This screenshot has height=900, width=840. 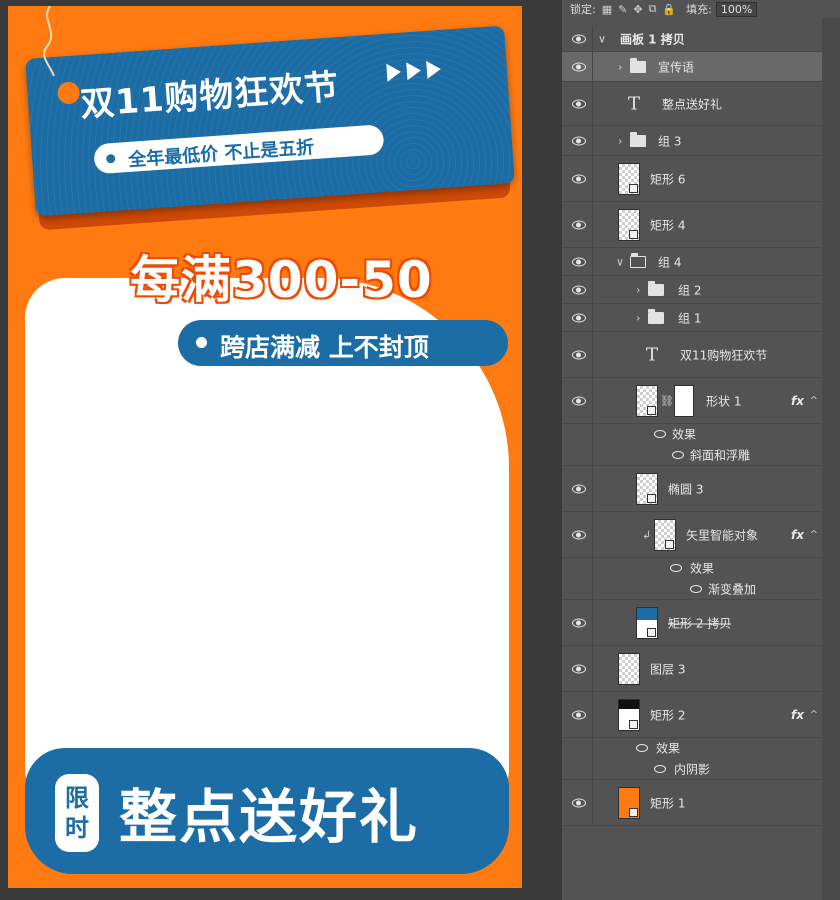 I want to click on layer-row-shape1: ⛓ 形状 1 fx ^, so click(x=692, y=401).